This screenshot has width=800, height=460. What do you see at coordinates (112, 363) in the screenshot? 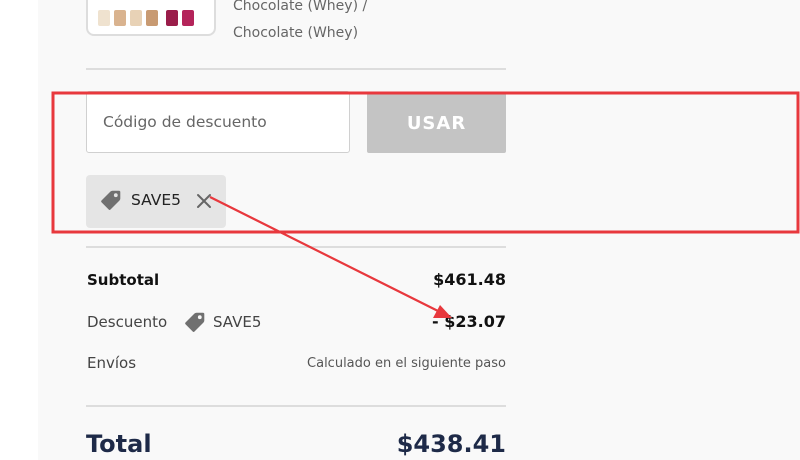
I see `shipping-label: Envíos` at bounding box center [112, 363].